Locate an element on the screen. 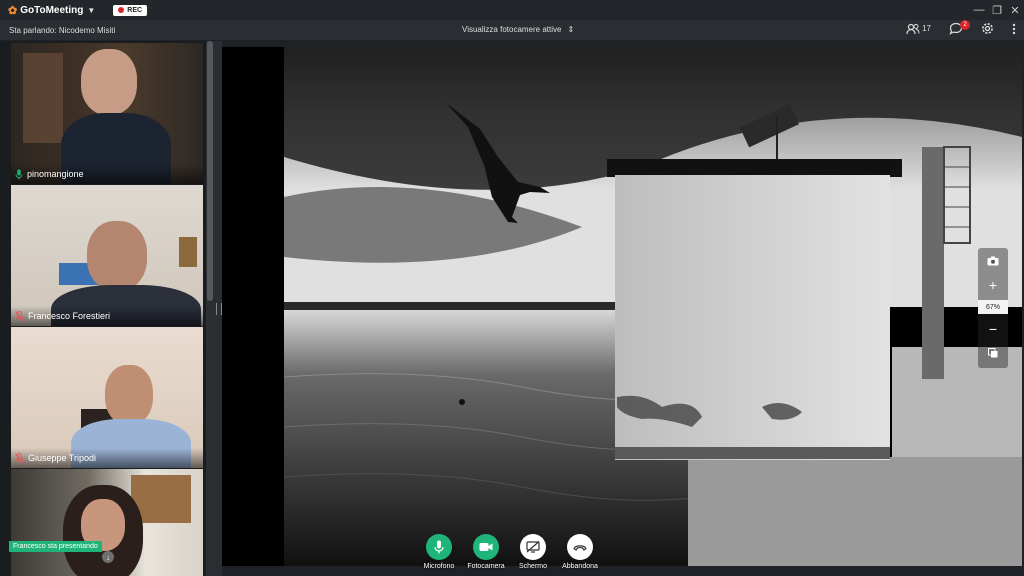  record-dot-icon is located at coordinates (121, 10).